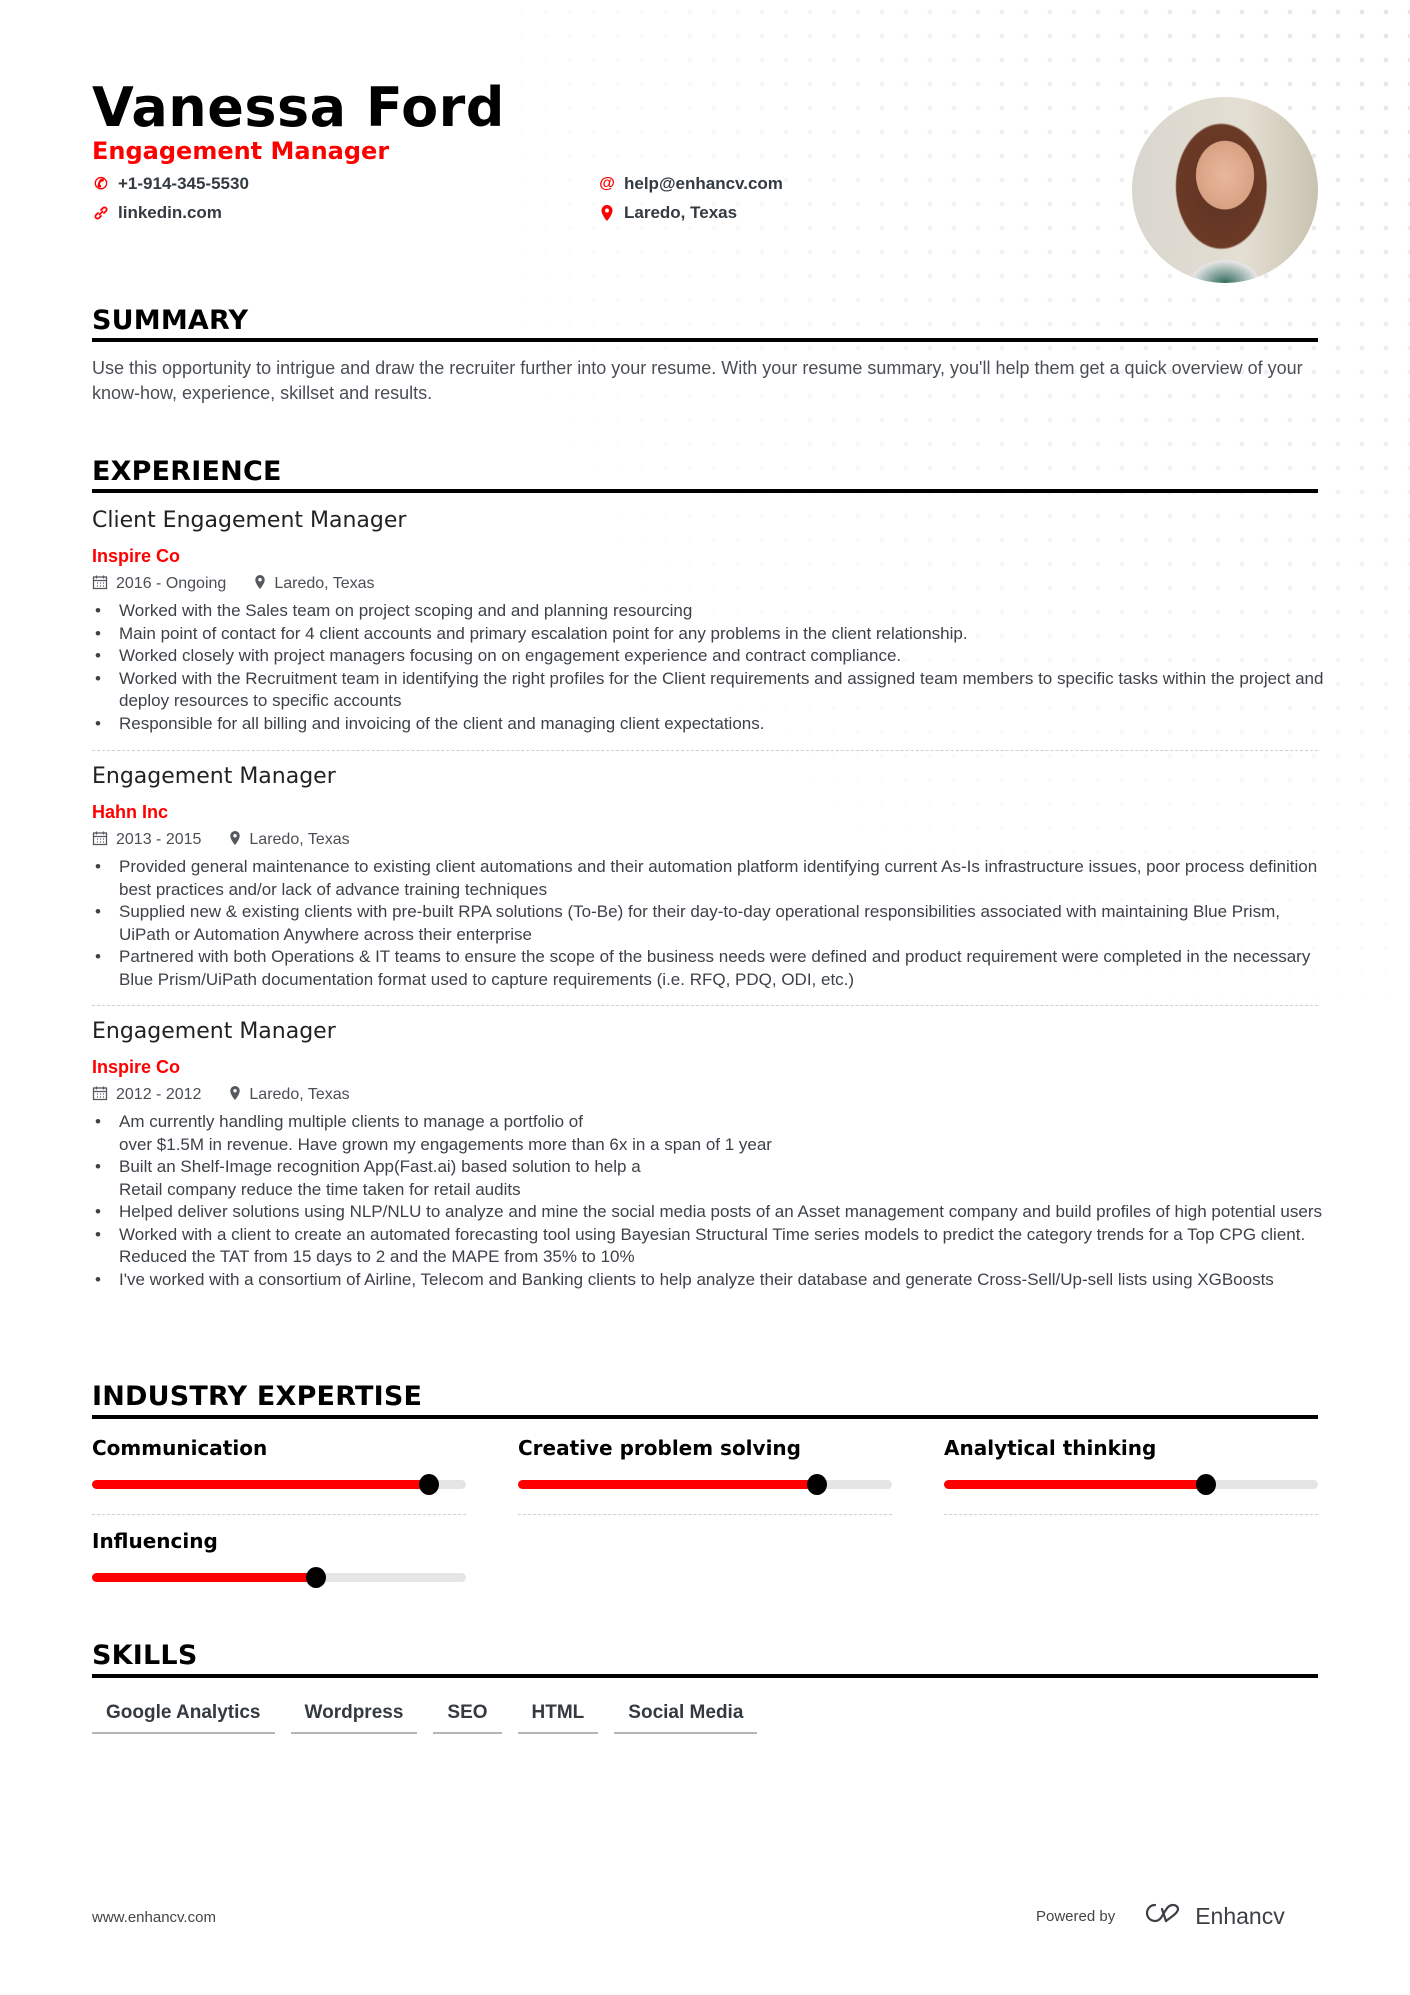  What do you see at coordinates (187, 471) in the screenshot?
I see `section-heading-experience: EXPERIENCE` at bounding box center [187, 471].